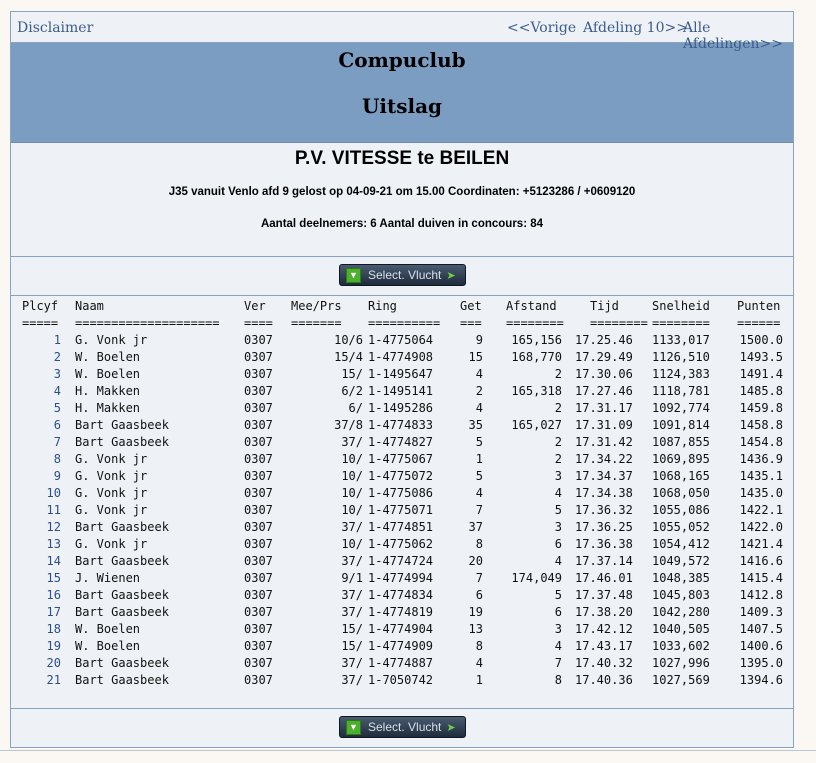  What do you see at coordinates (681, 510) in the screenshot?
I see `cell-snelheid: 1055,086` at bounding box center [681, 510].